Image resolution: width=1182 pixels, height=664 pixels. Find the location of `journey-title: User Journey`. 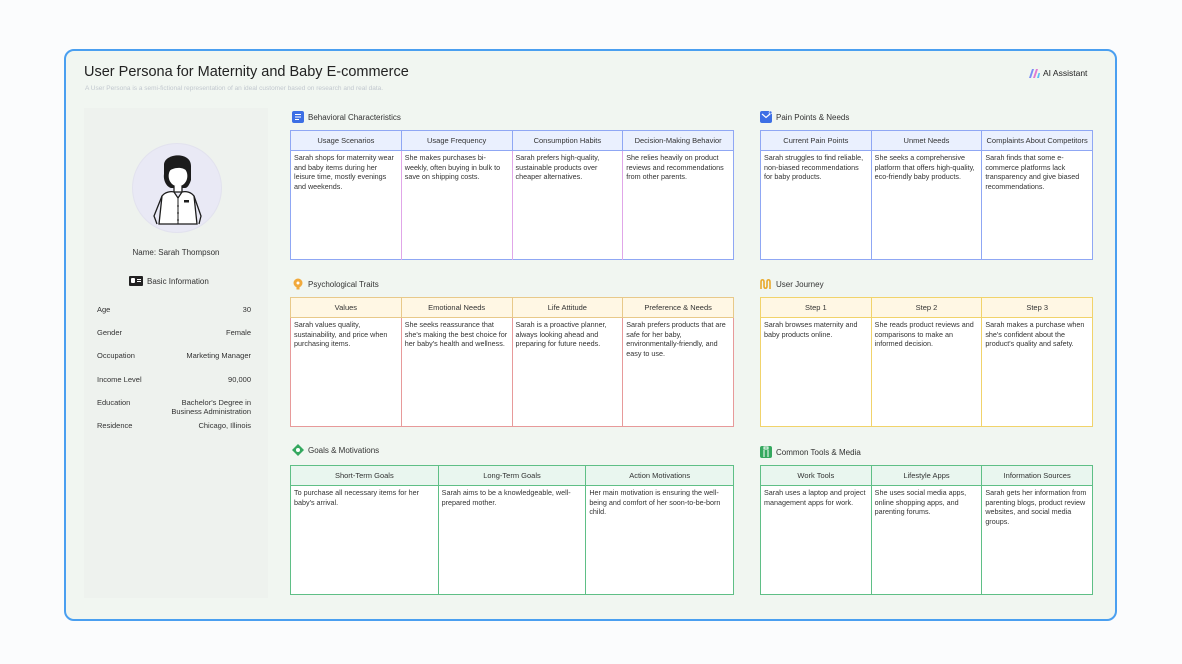

journey-title: User Journey is located at coordinates (800, 284).